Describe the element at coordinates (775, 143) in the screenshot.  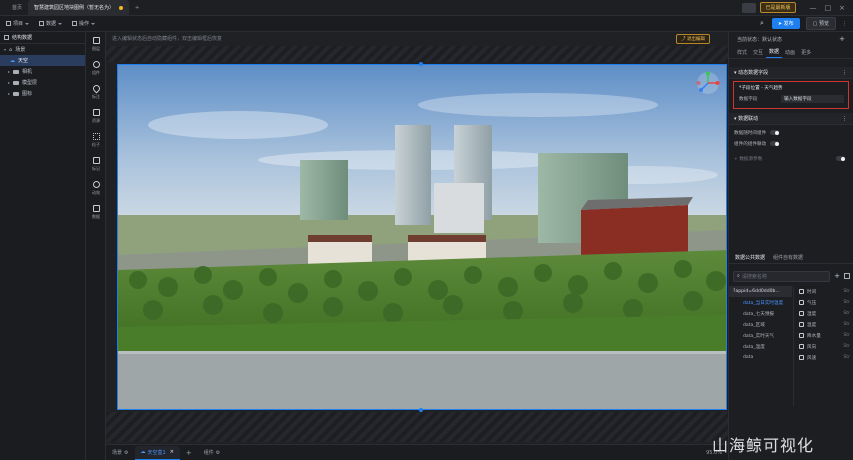
I see `poll-toggle` at that location.